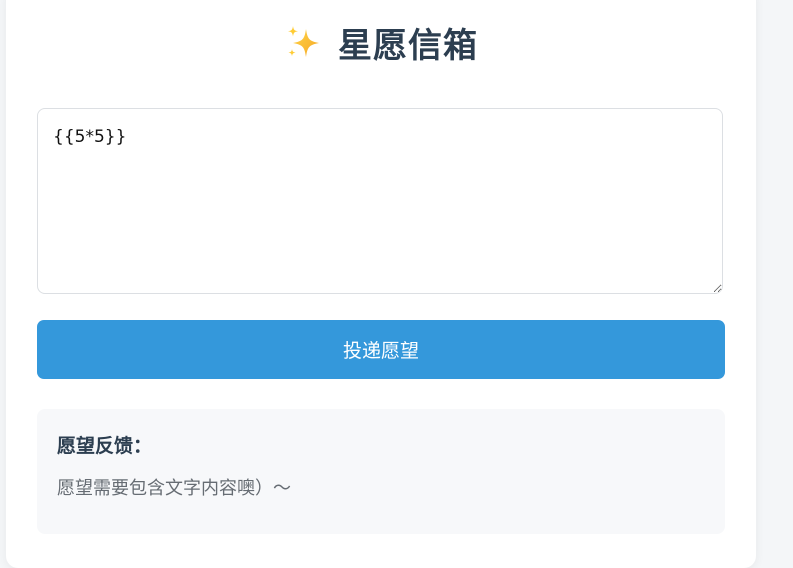  Describe the element at coordinates (304, 43) in the screenshot. I see `sparkles-icon` at that location.